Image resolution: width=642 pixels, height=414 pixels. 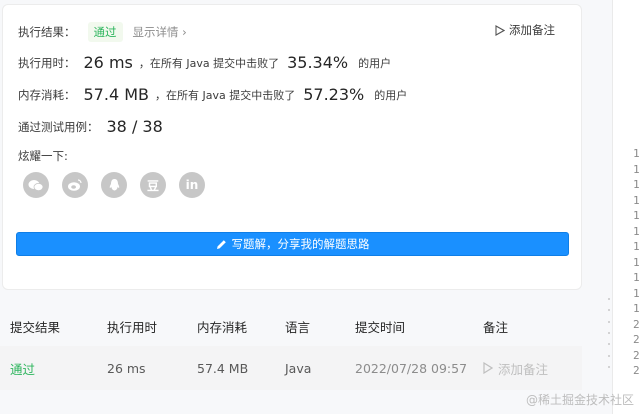 I want to click on memory-value: 57.4 MB, so click(x=116, y=94).